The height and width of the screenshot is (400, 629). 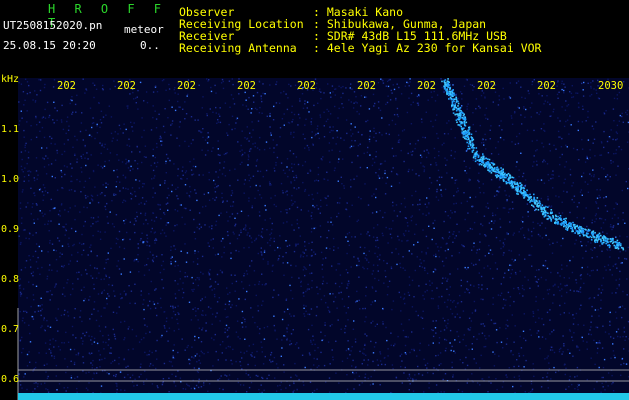 I want to click on y-tick-label: 0.8, so click(x=10, y=279).